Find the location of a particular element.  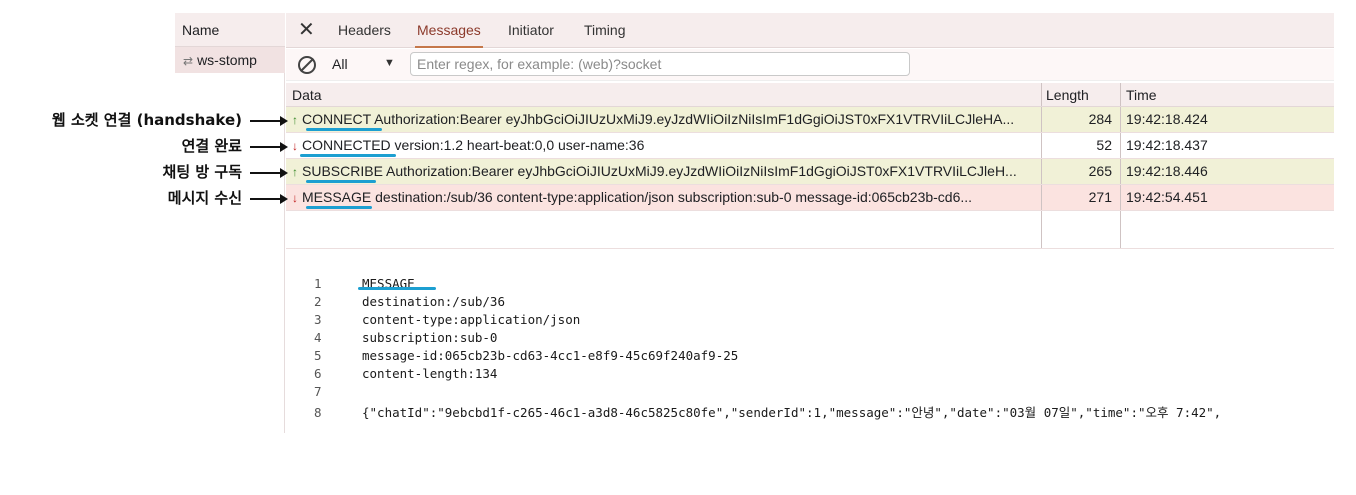

annotation-subscribe: 채팅 방 구독 is located at coordinates (202, 172).